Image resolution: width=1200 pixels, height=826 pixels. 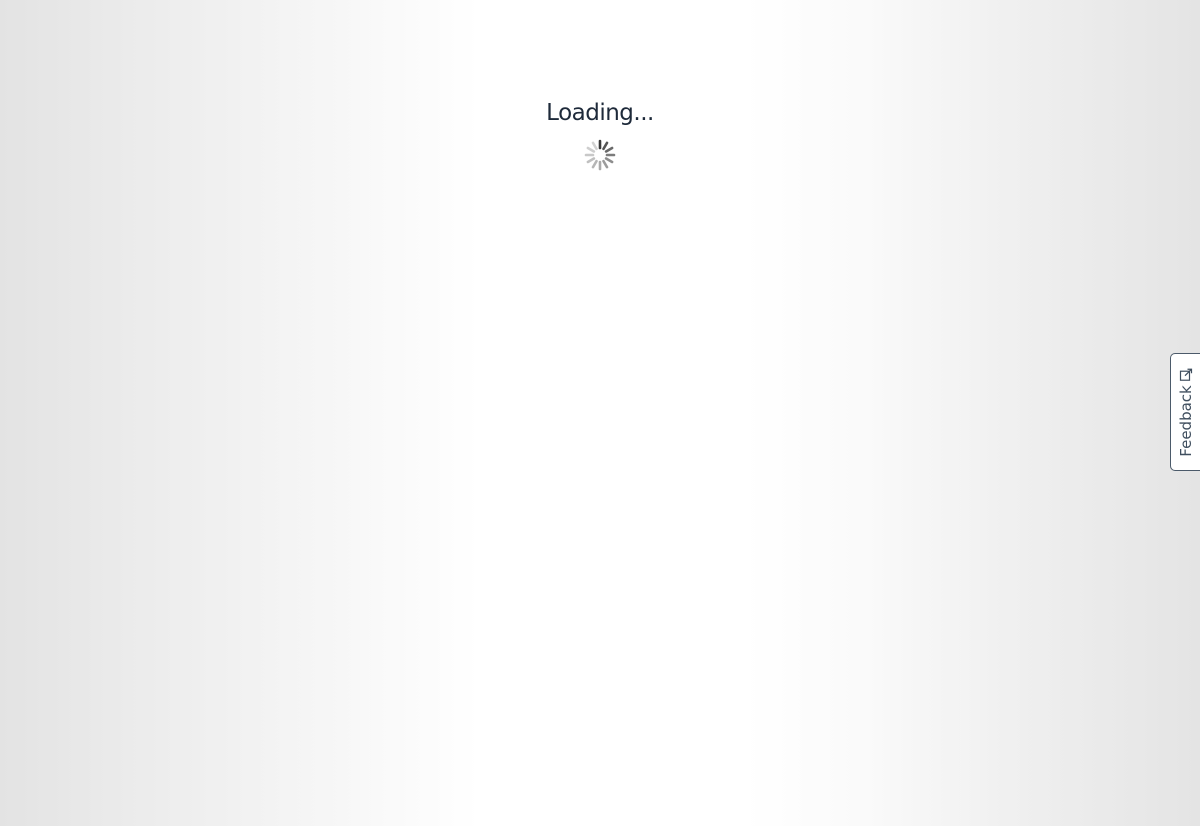 I want to click on feedback-label: Feedback, so click(x=1185, y=421).